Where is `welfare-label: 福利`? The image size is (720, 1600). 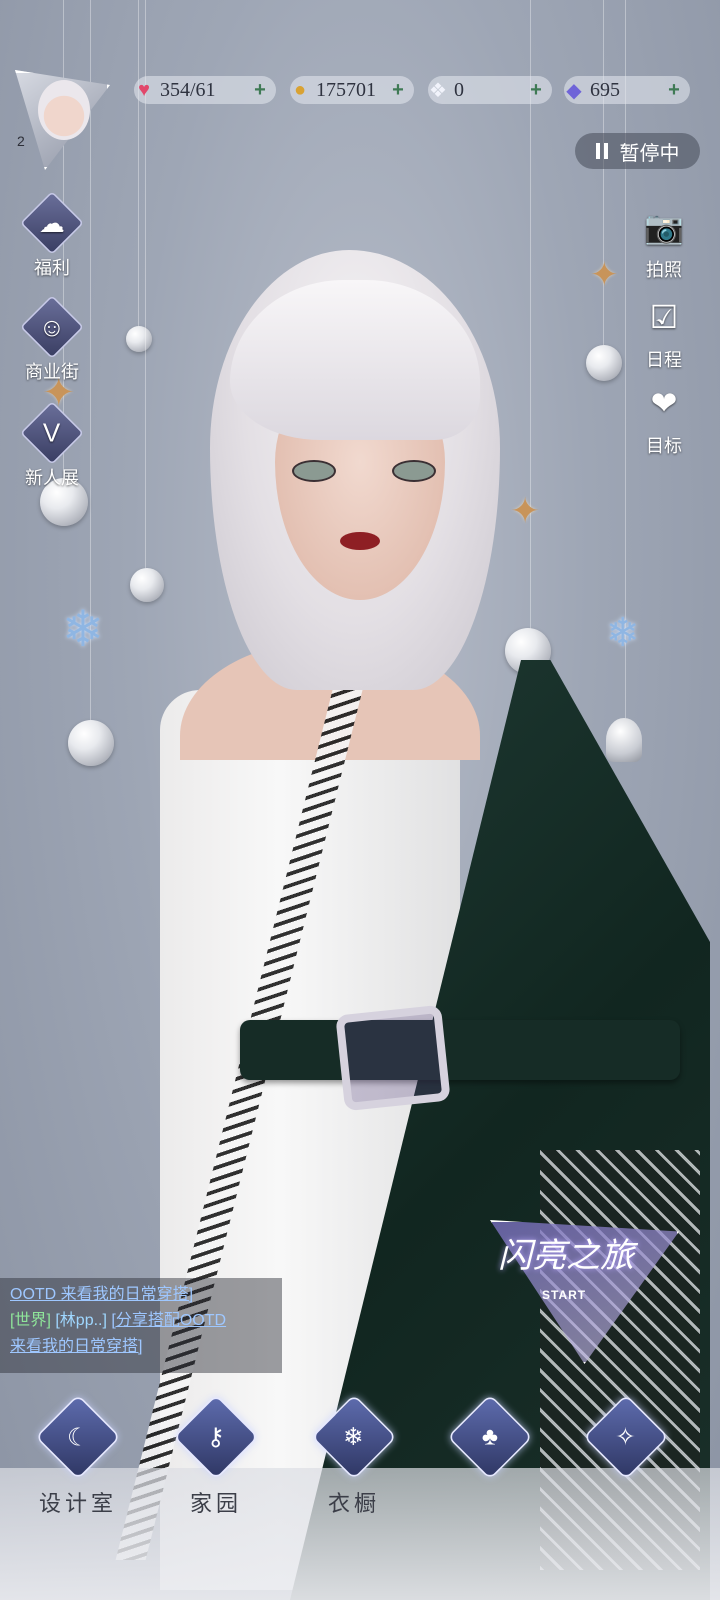
welfare-label: 福利 is located at coordinates (52, 268).